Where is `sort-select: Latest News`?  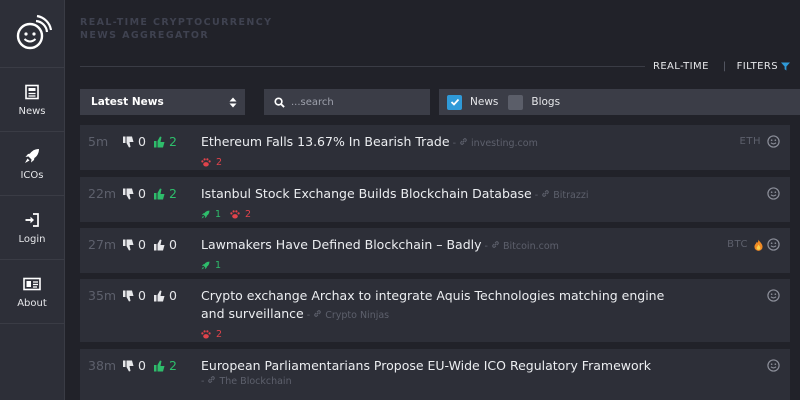 sort-select: Latest News is located at coordinates (162, 102).